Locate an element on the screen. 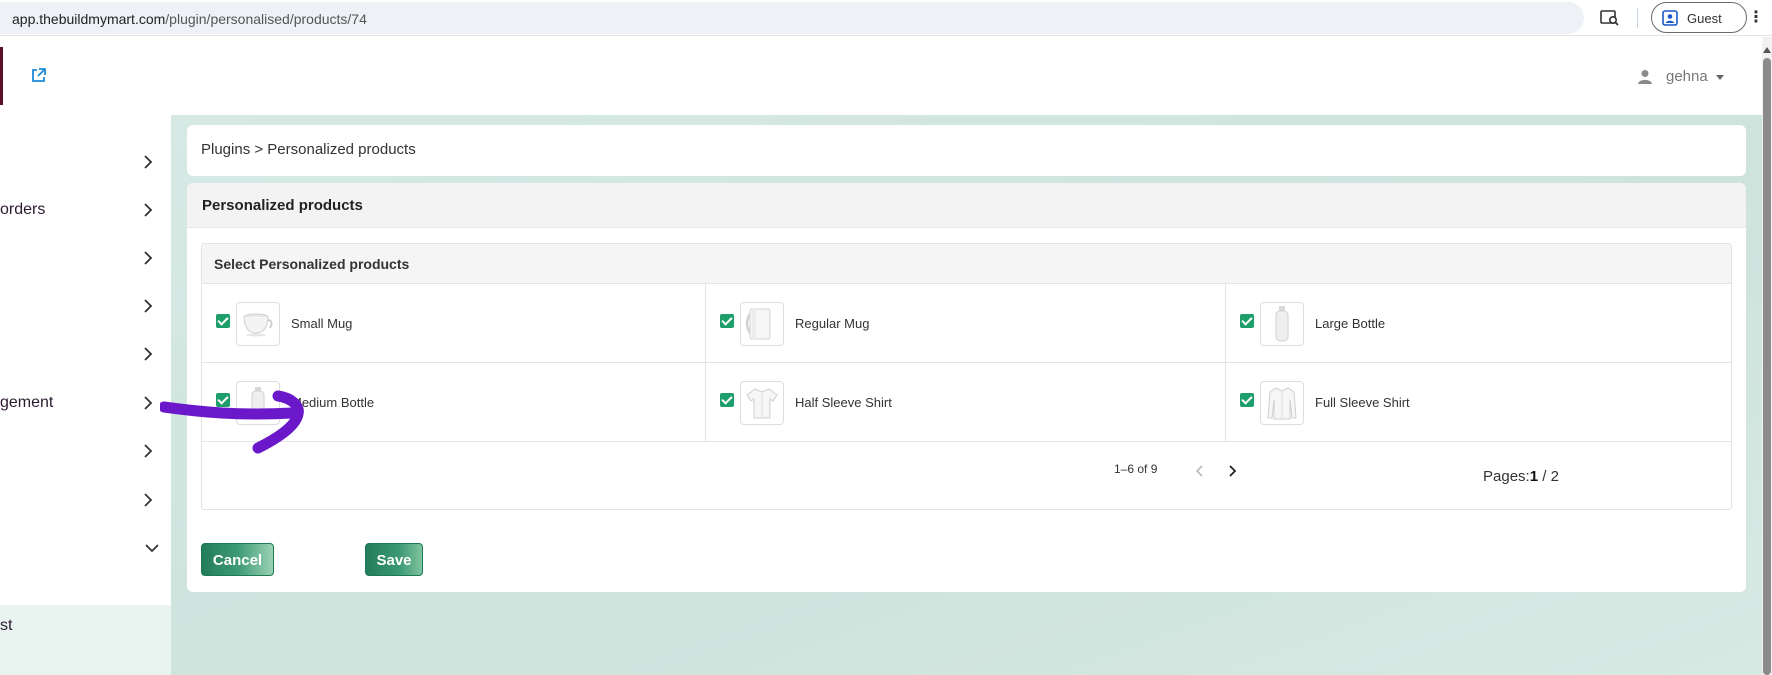 The height and width of the screenshot is (675, 1772). scrollbar-thumb is located at coordinates (1767, 366).